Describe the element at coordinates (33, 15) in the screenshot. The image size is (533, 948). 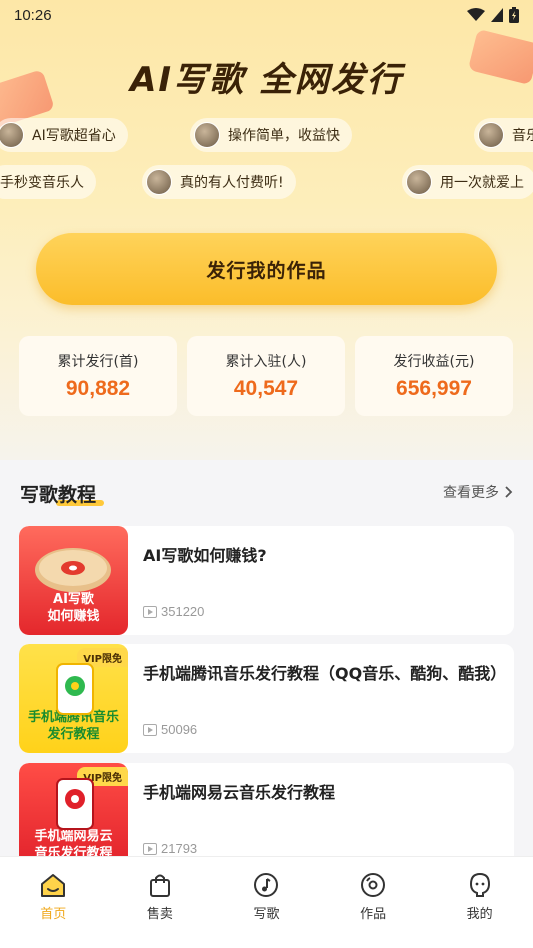
I see `status-time: 10:26` at that location.